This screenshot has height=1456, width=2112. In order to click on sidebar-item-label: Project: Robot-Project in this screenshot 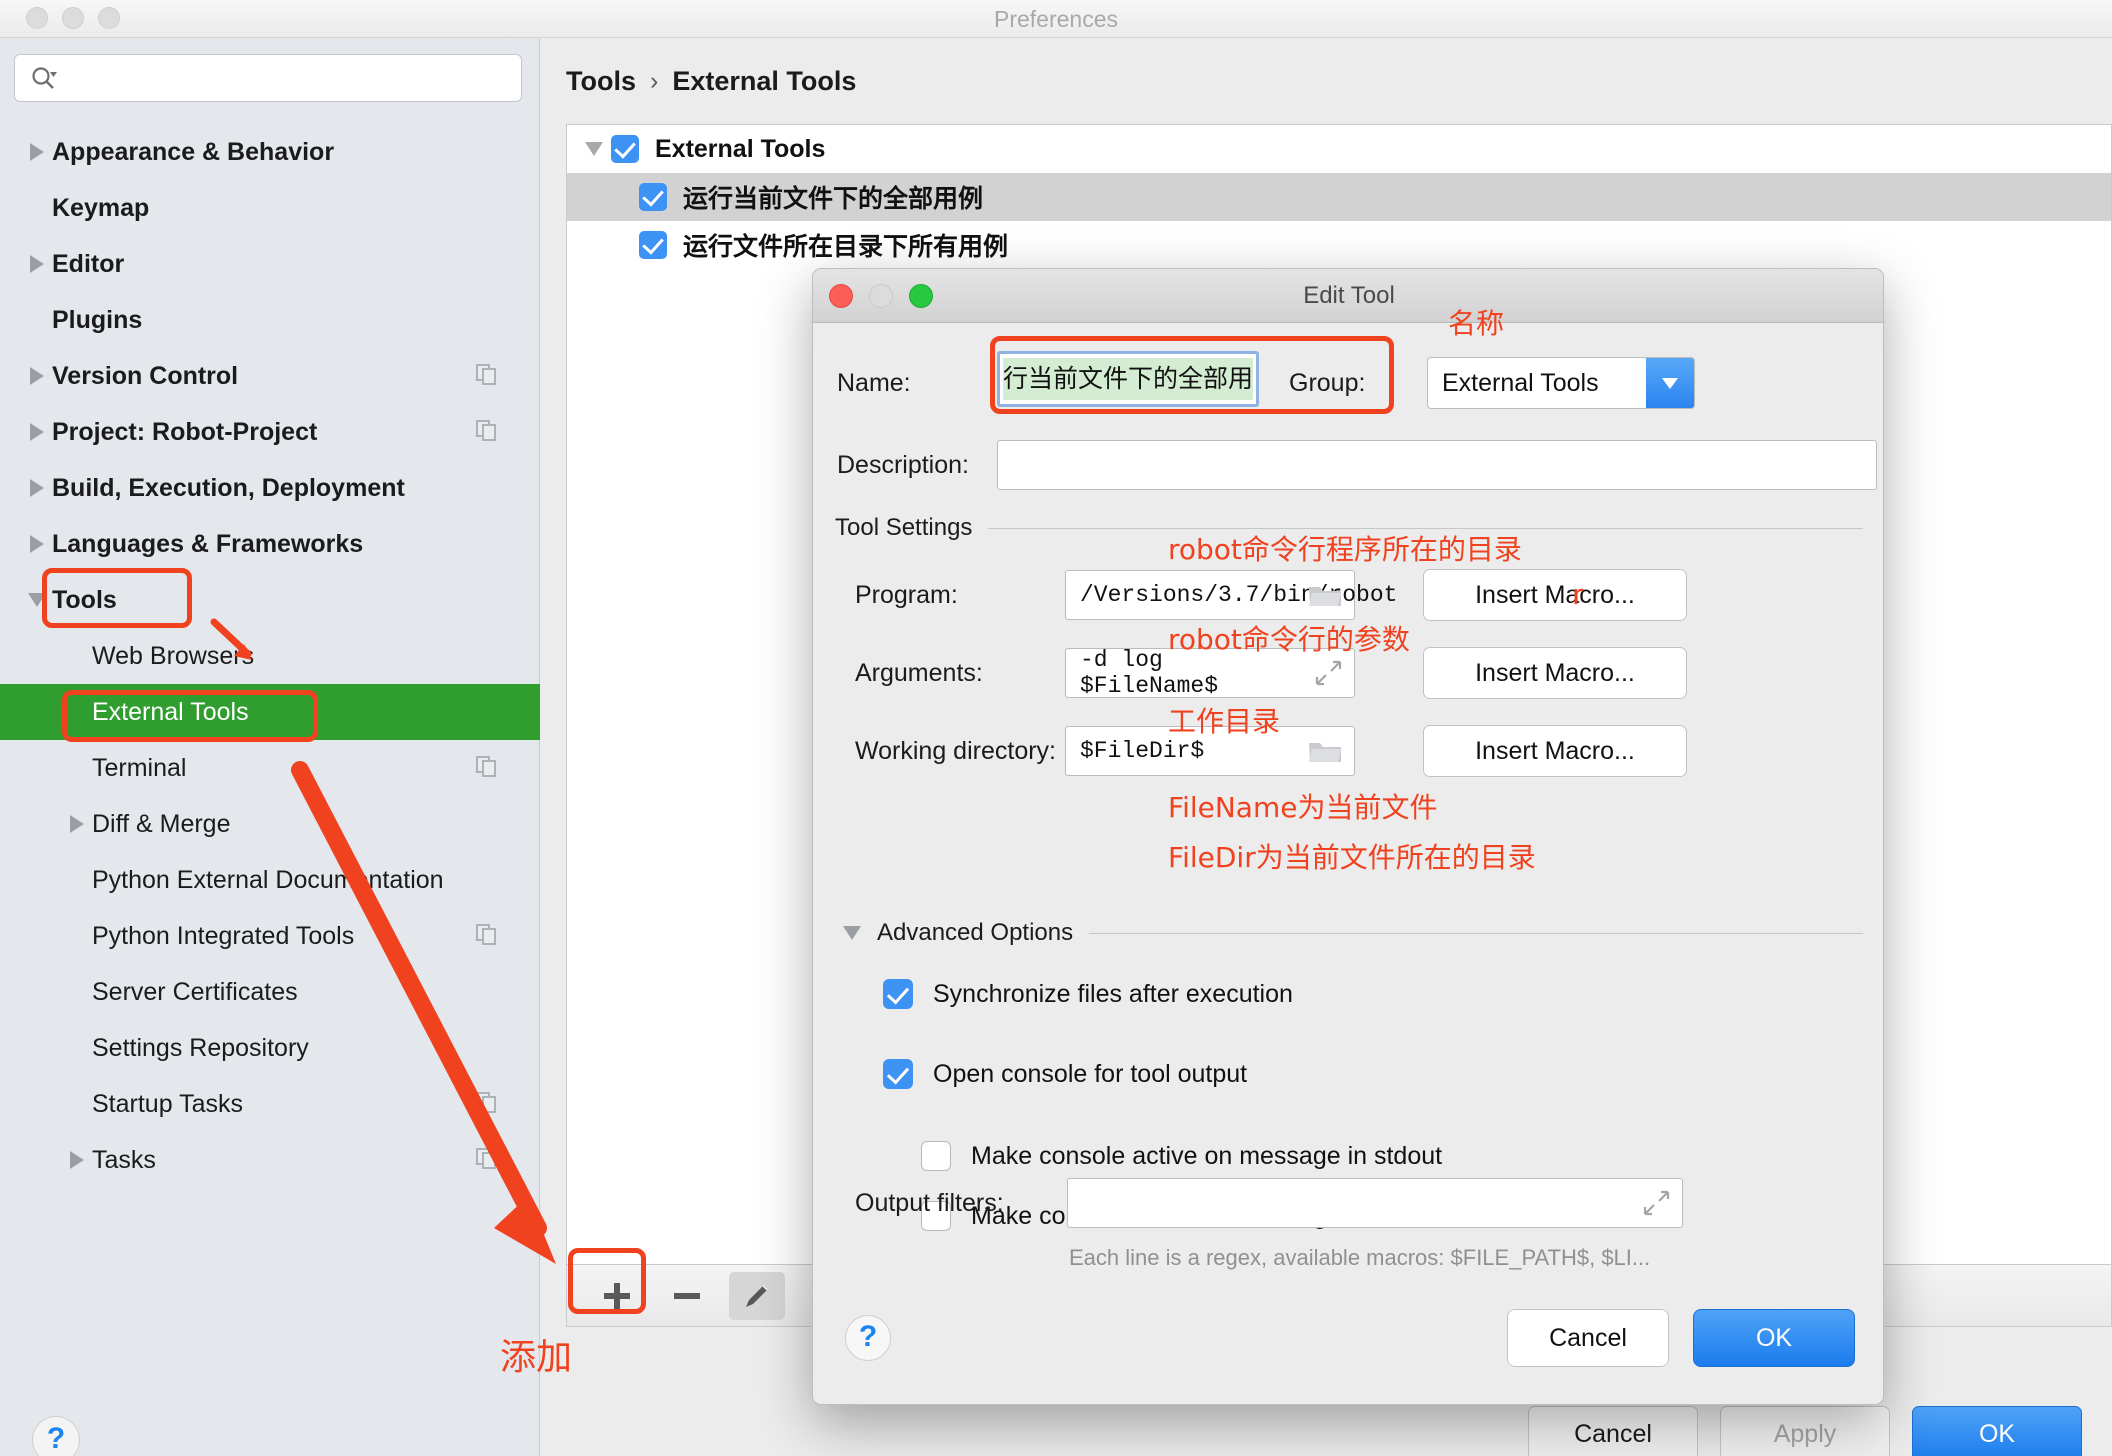, I will do `click(185, 431)`.